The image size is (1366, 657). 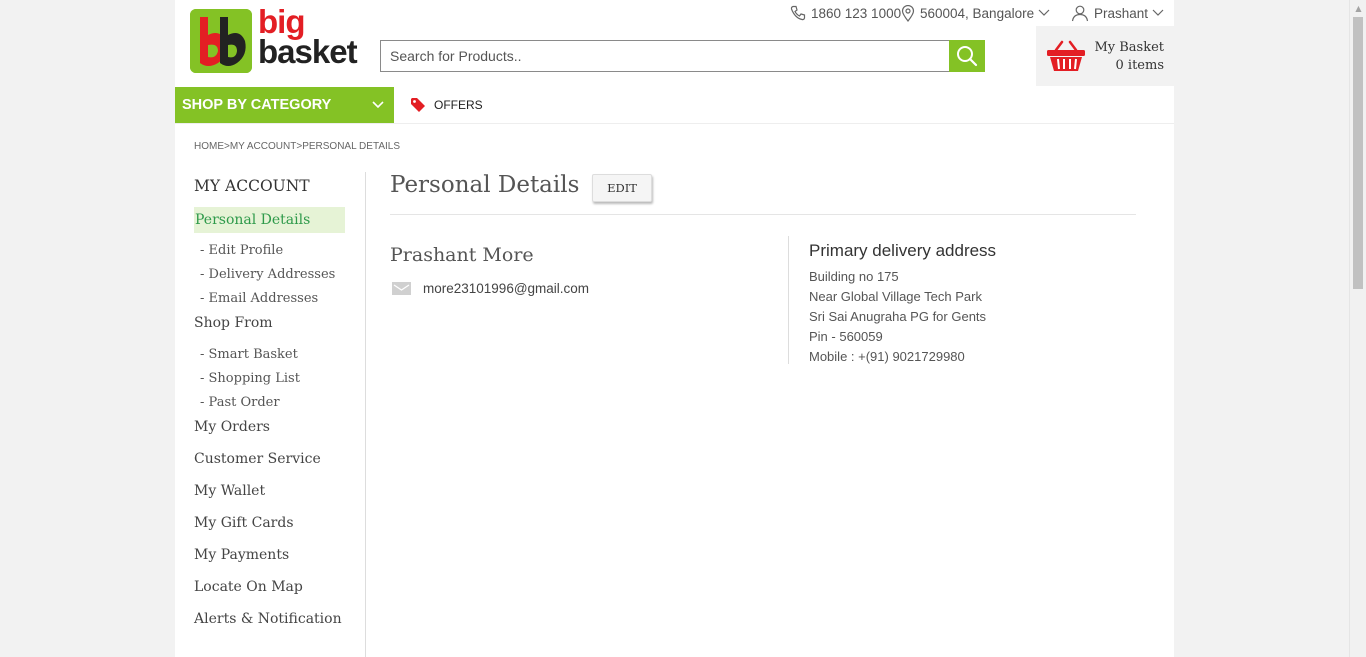 What do you see at coordinates (209, 146) in the screenshot?
I see `breadcrumb-home: HOME` at bounding box center [209, 146].